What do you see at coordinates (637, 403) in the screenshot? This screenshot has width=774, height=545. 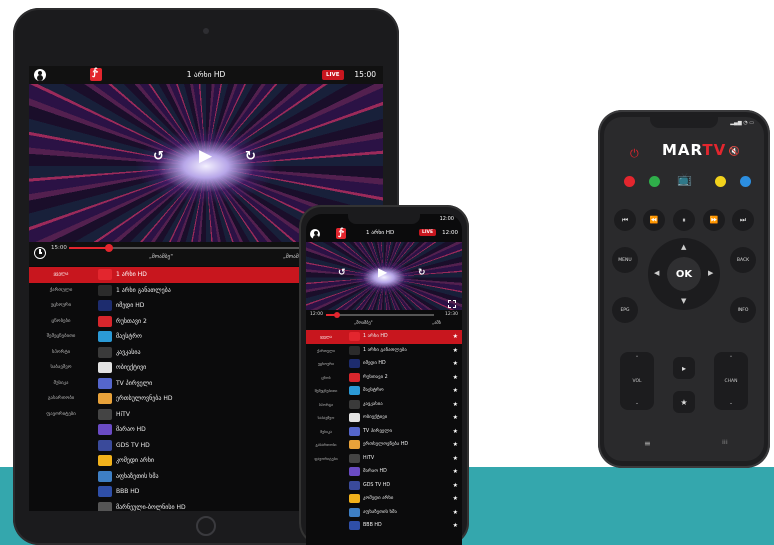 I see `volume-down-icon: ⌄` at bounding box center [637, 403].